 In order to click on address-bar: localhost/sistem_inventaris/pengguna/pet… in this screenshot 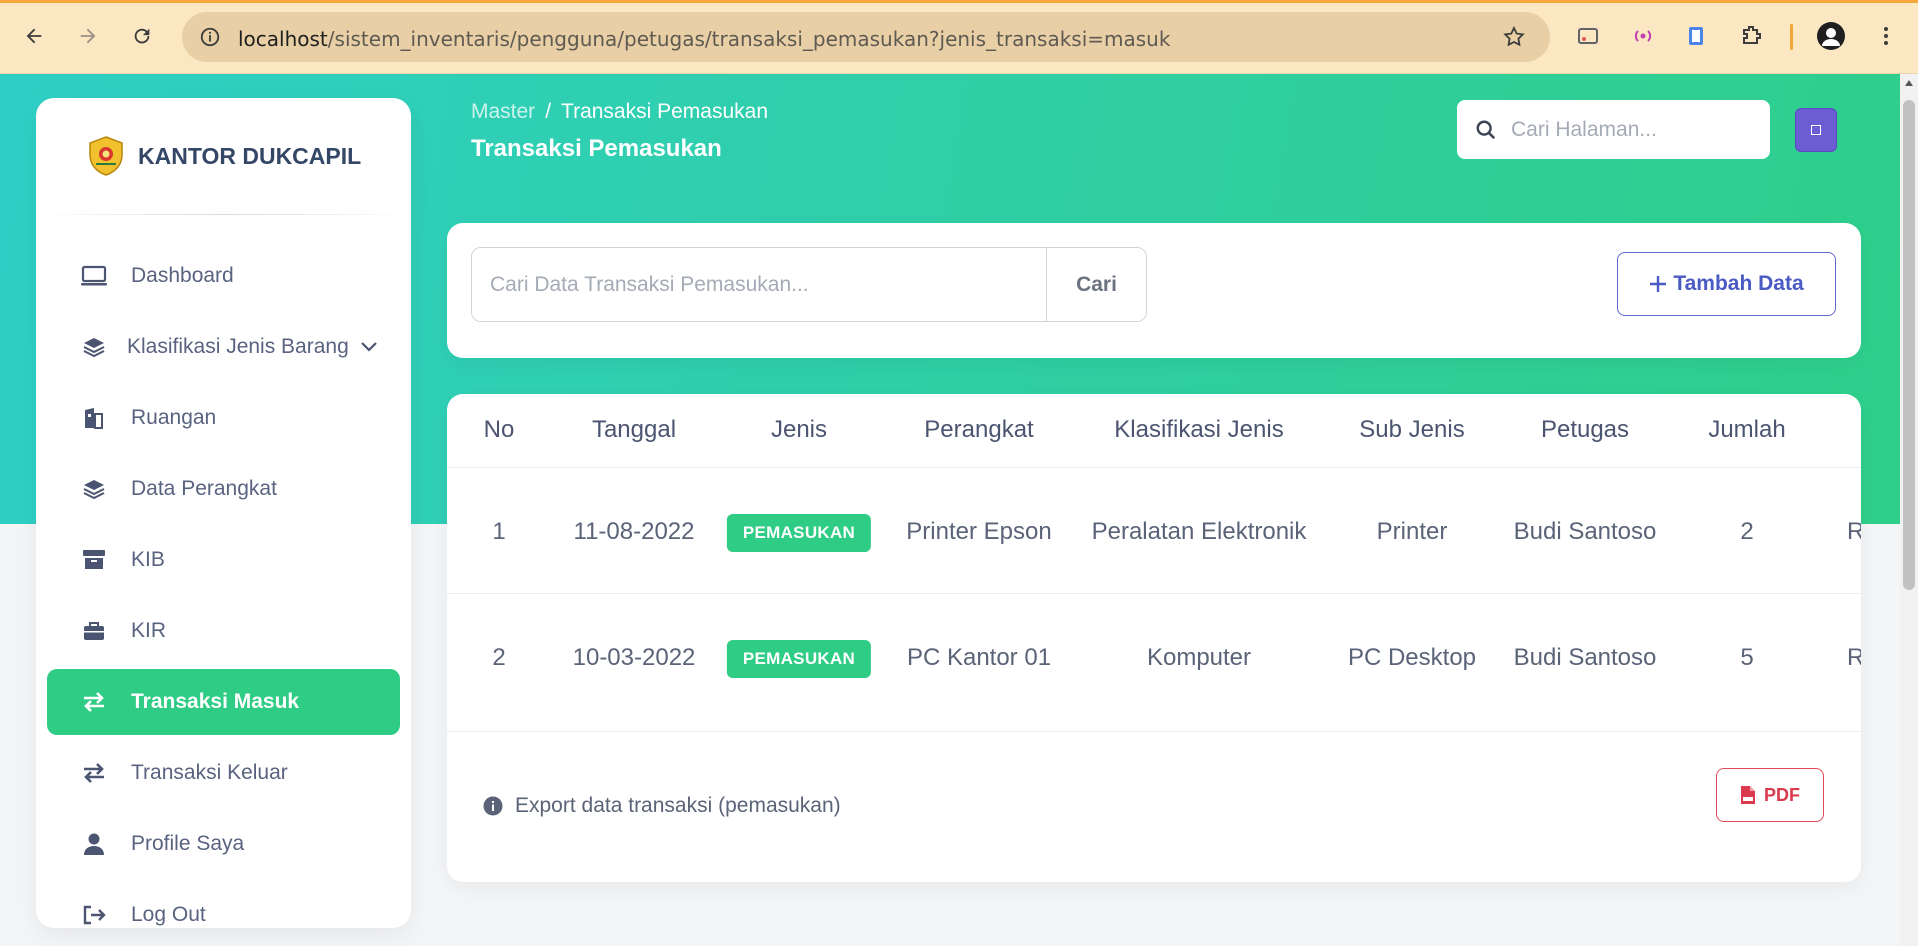, I will do `click(866, 37)`.